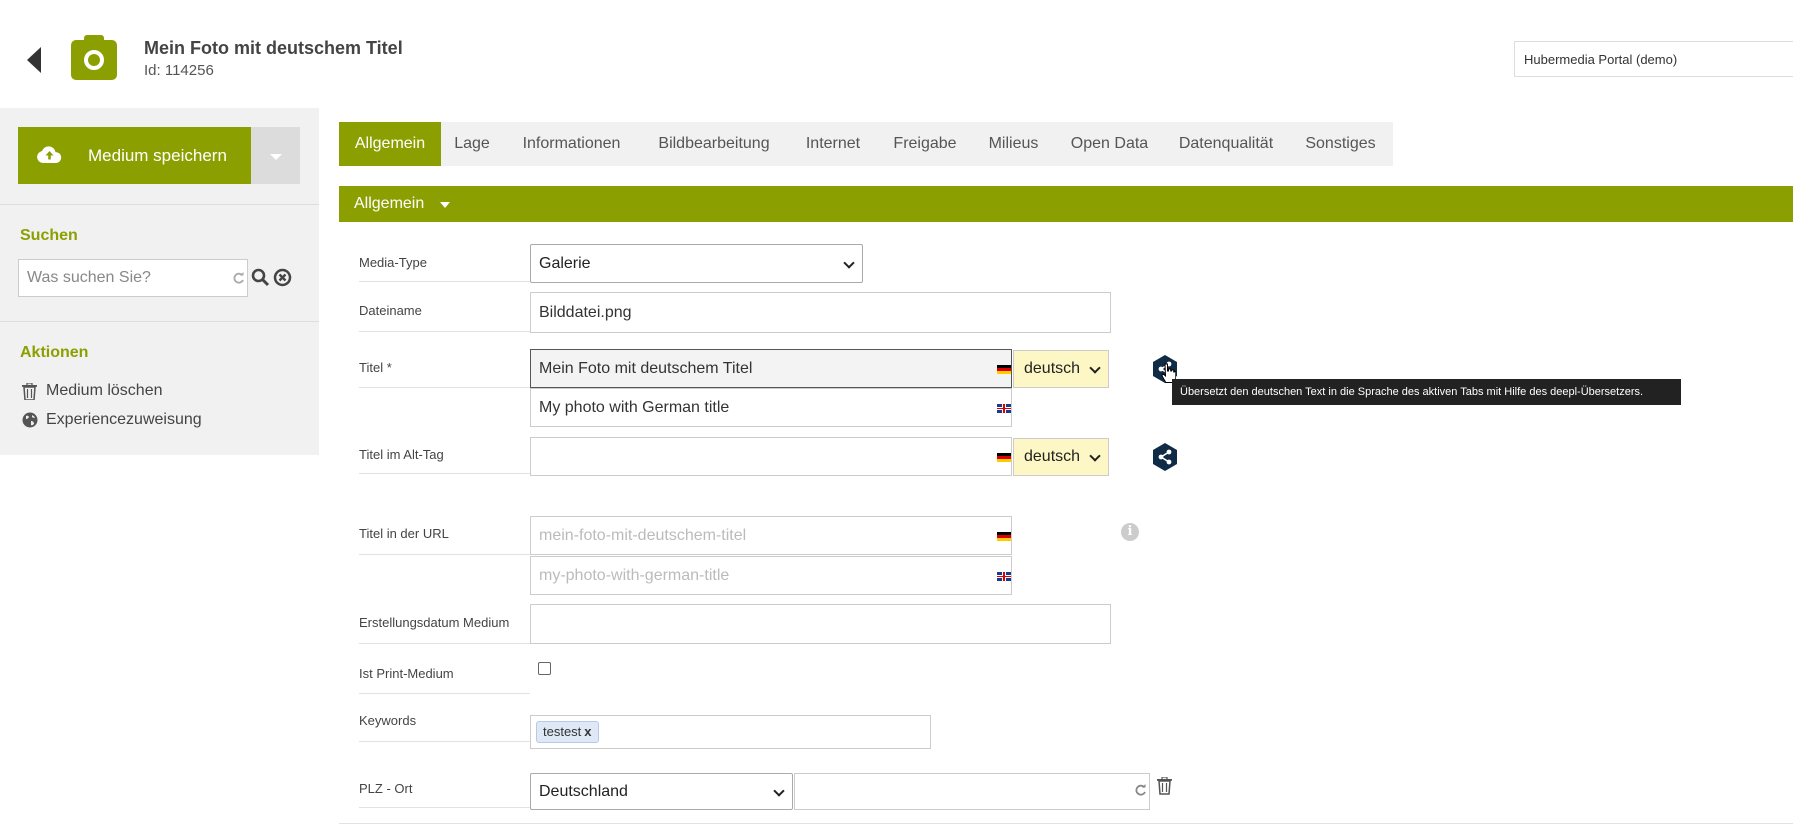 The width and height of the screenshot is (1793, 826). Describe the element at coordinates (972, 791) in the screenshot. I see `zip-city-field` at that location.